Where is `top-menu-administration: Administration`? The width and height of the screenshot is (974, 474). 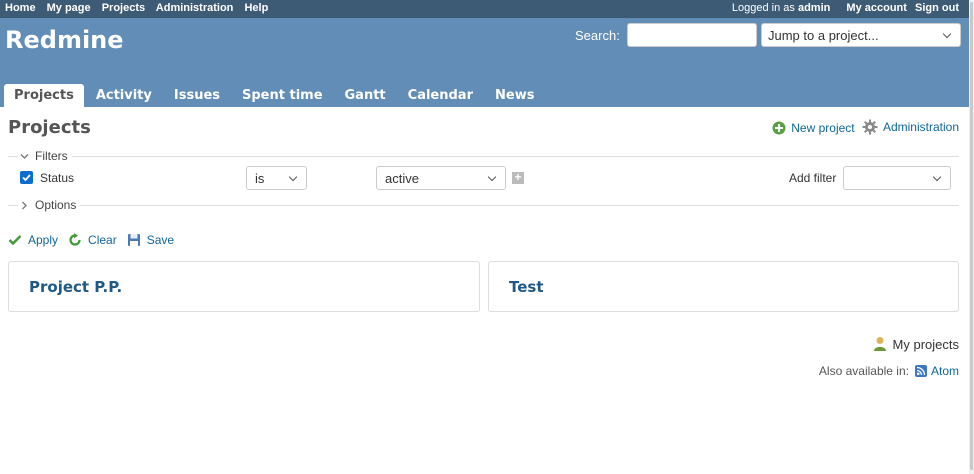 top-menu-administration: Administration is located at coordinates (195, 8).